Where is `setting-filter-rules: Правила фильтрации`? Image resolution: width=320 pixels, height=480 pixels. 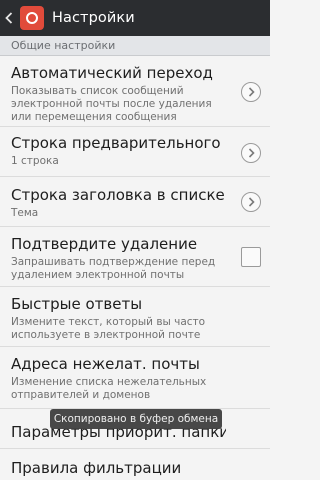
setting-filter-rules: Правила фильтрации is located at coordinates (135, 464).